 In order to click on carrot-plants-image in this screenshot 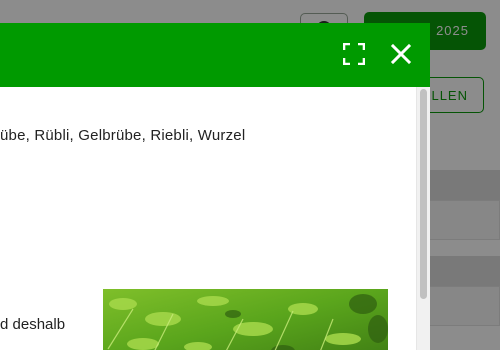, I will do `click(245, 319)`.